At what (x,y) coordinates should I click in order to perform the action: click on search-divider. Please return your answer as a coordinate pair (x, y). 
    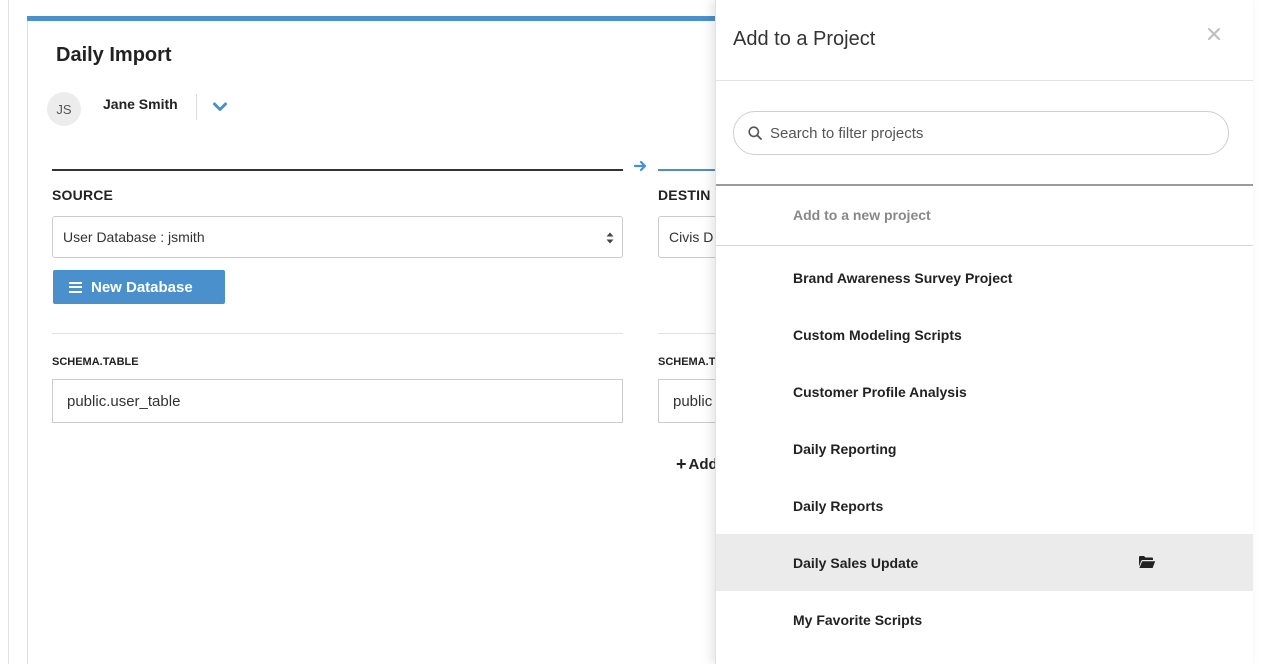
    Looking at the image, I should click on (984, 185).